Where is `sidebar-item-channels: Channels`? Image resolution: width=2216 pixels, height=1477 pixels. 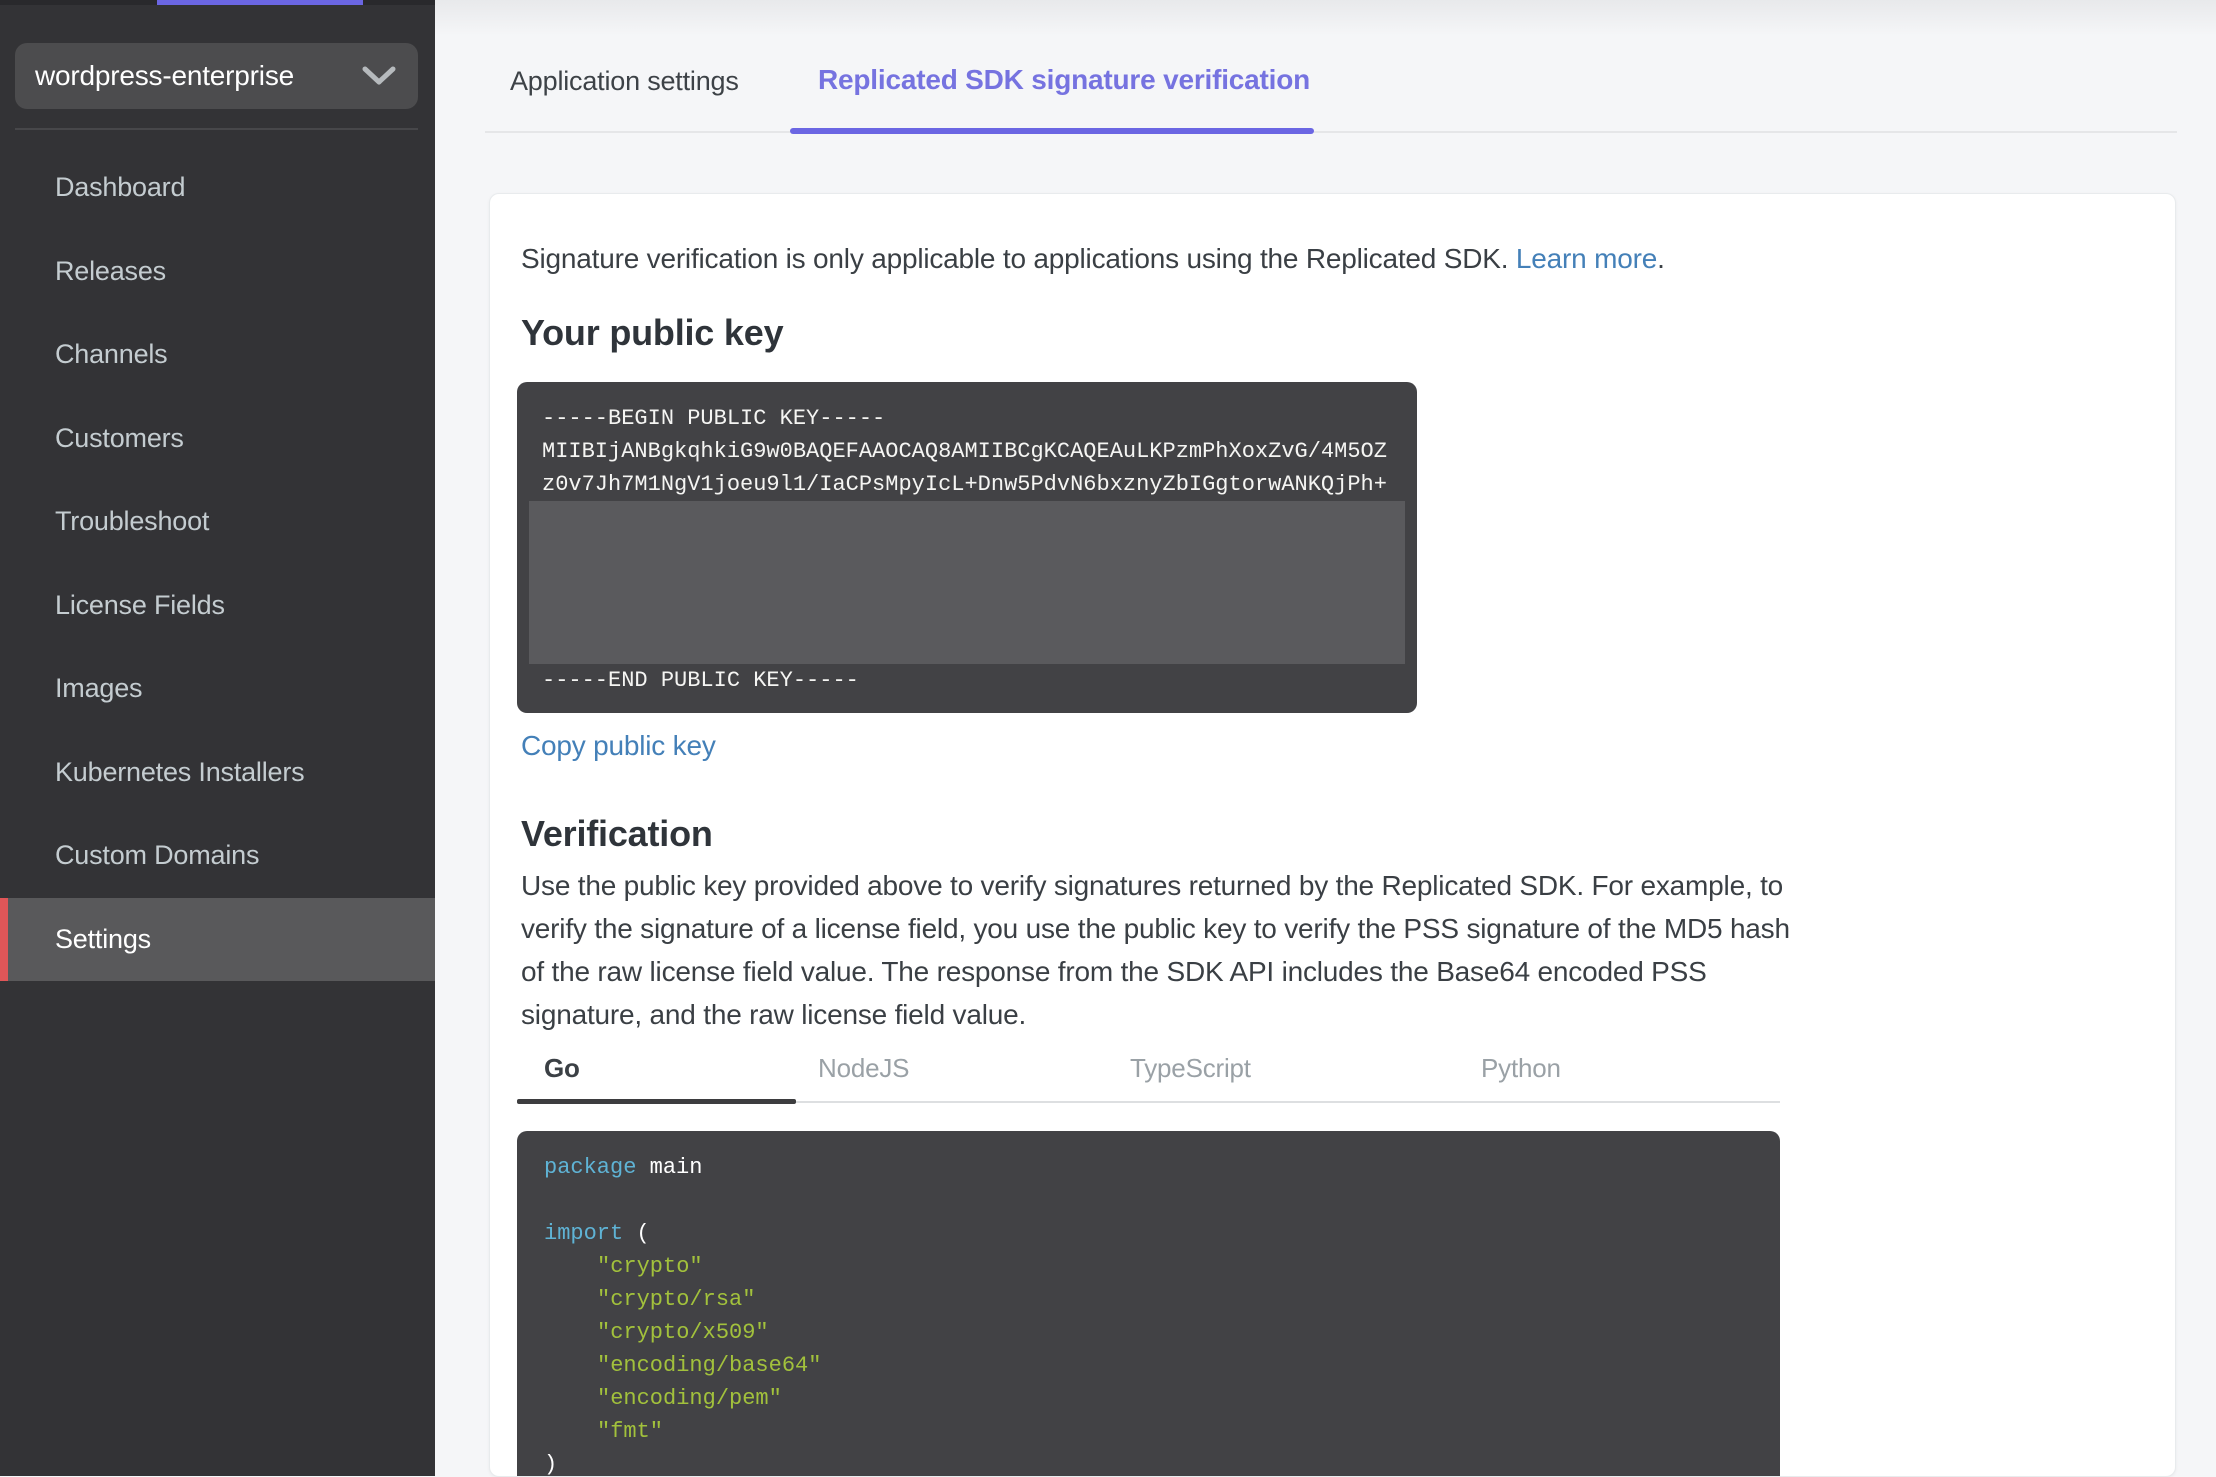 sidebar-item-channels: Channels is located at coordinates (217, 355).